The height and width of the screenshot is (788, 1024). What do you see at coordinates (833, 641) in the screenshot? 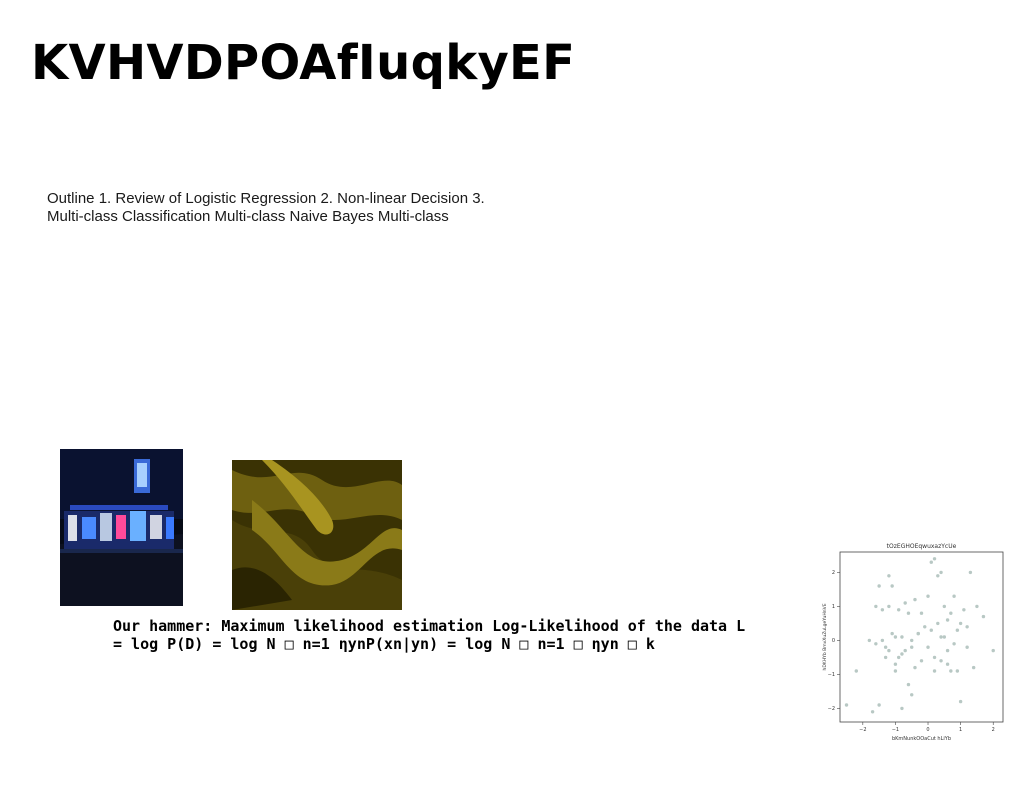
I see `y-tick-label: 0` at bounding box center [833, 641].